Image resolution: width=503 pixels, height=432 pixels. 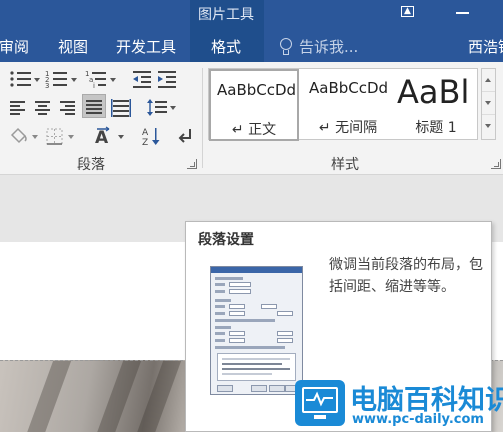 I want to click on minimize-icon, so click(x=462, y=13).